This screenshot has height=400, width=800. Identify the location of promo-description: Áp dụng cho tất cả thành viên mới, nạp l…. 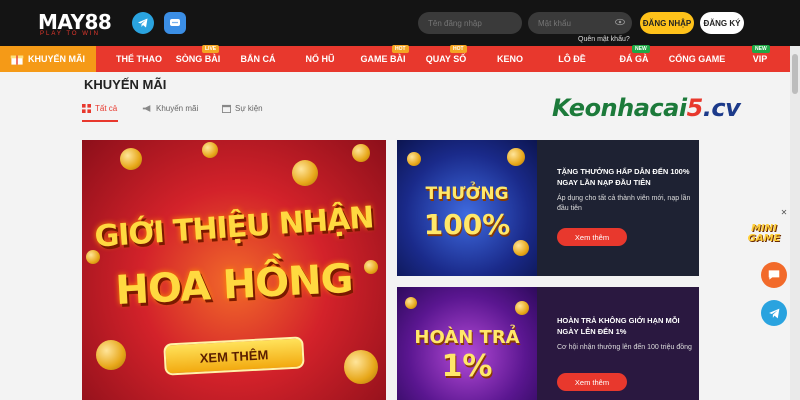
(624, 203).